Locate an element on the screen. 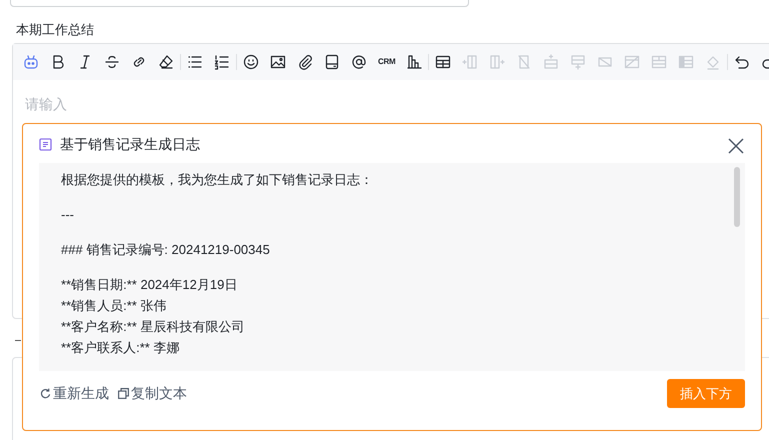 The image size is (769, 440). editor-input-field: 请输入 is located at coordinates (163, 104).